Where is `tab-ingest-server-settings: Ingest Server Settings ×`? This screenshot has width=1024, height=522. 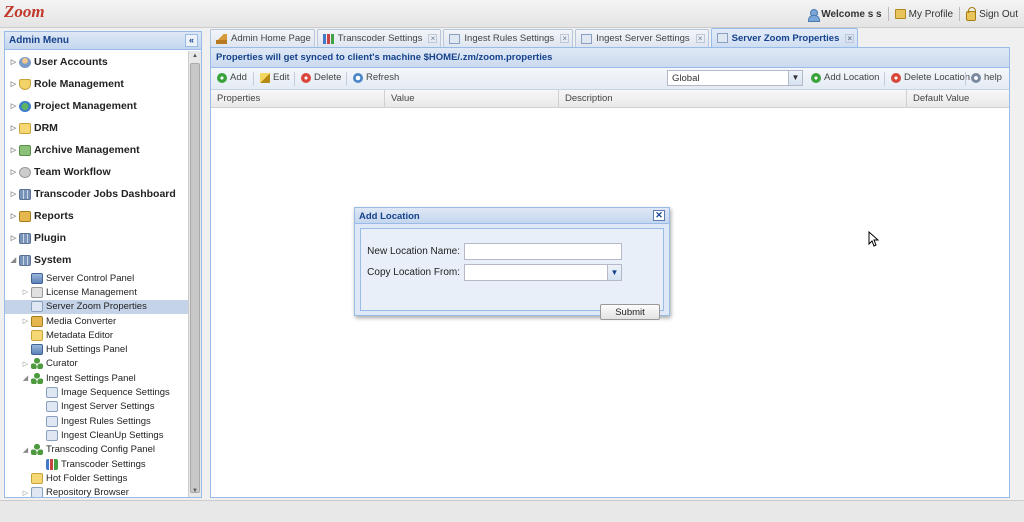
tab-ingest-server-settings: Ingest Server Settings × is located at coordinates (642, 38).